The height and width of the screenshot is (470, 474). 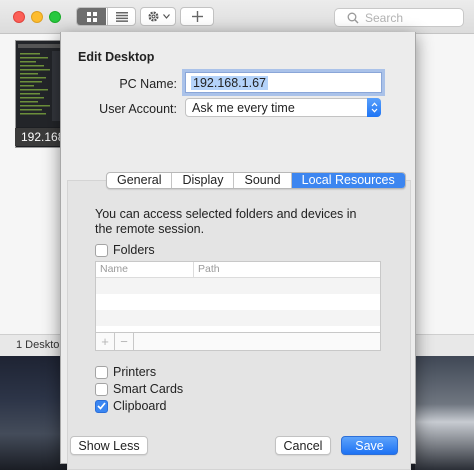 What do you see at coordinates (101, 250) in the screenshot?
I see `folders-checkbox` at bounding box center [101, 250].